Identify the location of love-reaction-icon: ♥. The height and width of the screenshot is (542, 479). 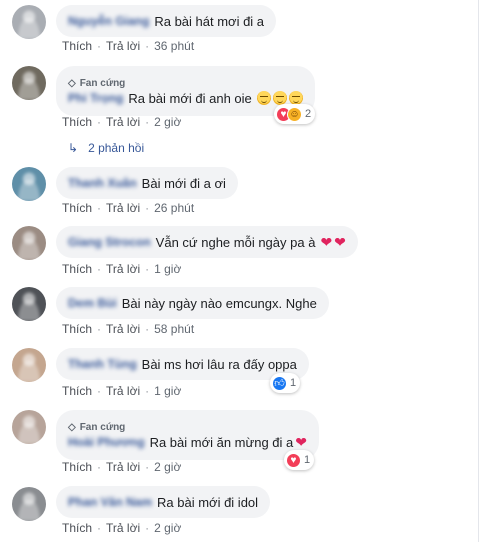
(293, 460).